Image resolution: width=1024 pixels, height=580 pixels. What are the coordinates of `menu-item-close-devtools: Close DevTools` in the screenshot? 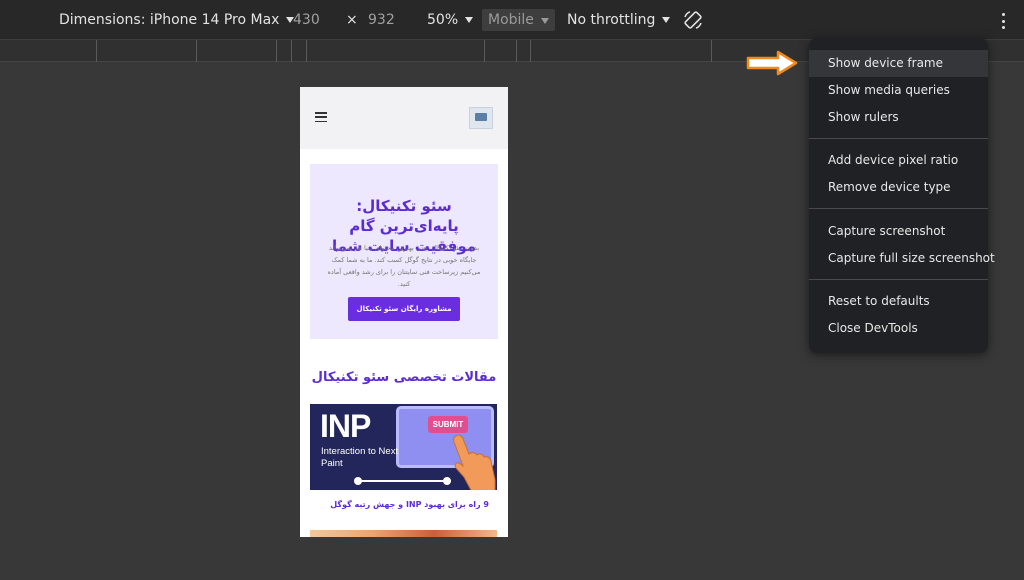 It's located at (898, 328).